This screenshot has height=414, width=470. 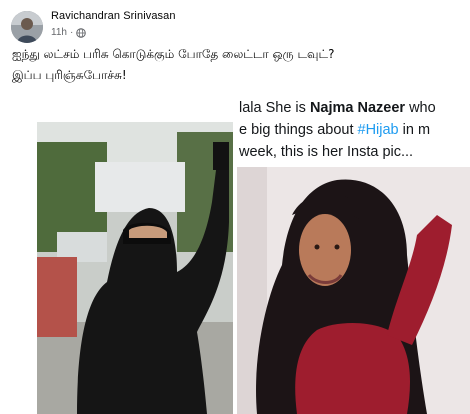 I want to click on avatar-photo, so click(x=27, y=27).